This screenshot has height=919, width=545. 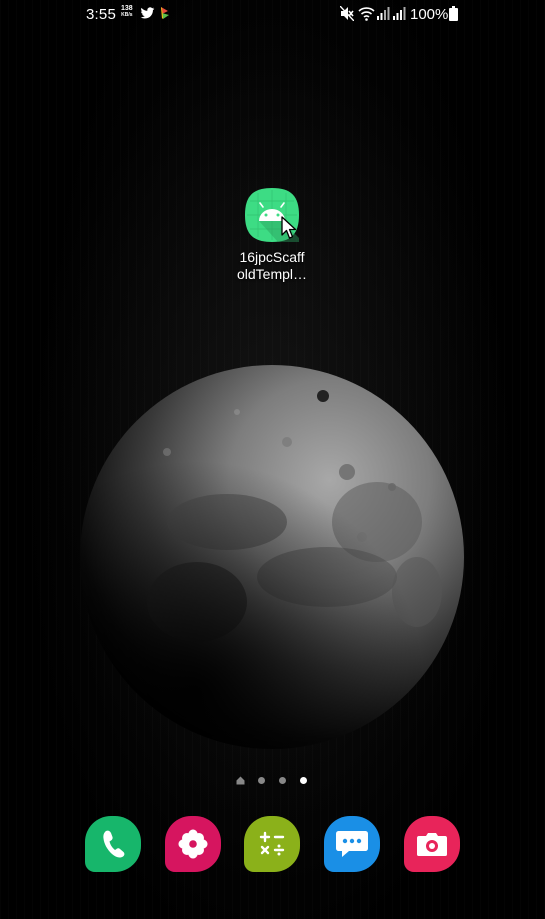 What do you see at coordinates (273, 780) in the screenshot?
I see `page-indicator` at bounding box center [273, 780].